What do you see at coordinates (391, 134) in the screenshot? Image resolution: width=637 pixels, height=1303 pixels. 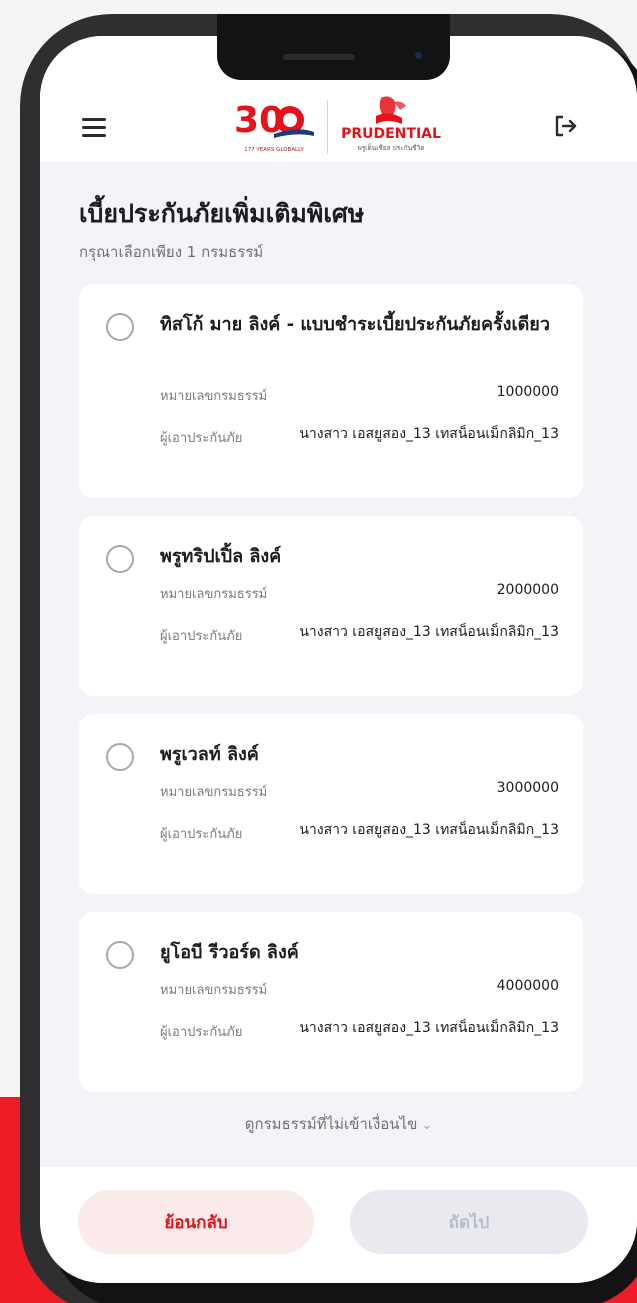 I see `svg-text: PRUDENTIAL` at bounding box center [391, 134].